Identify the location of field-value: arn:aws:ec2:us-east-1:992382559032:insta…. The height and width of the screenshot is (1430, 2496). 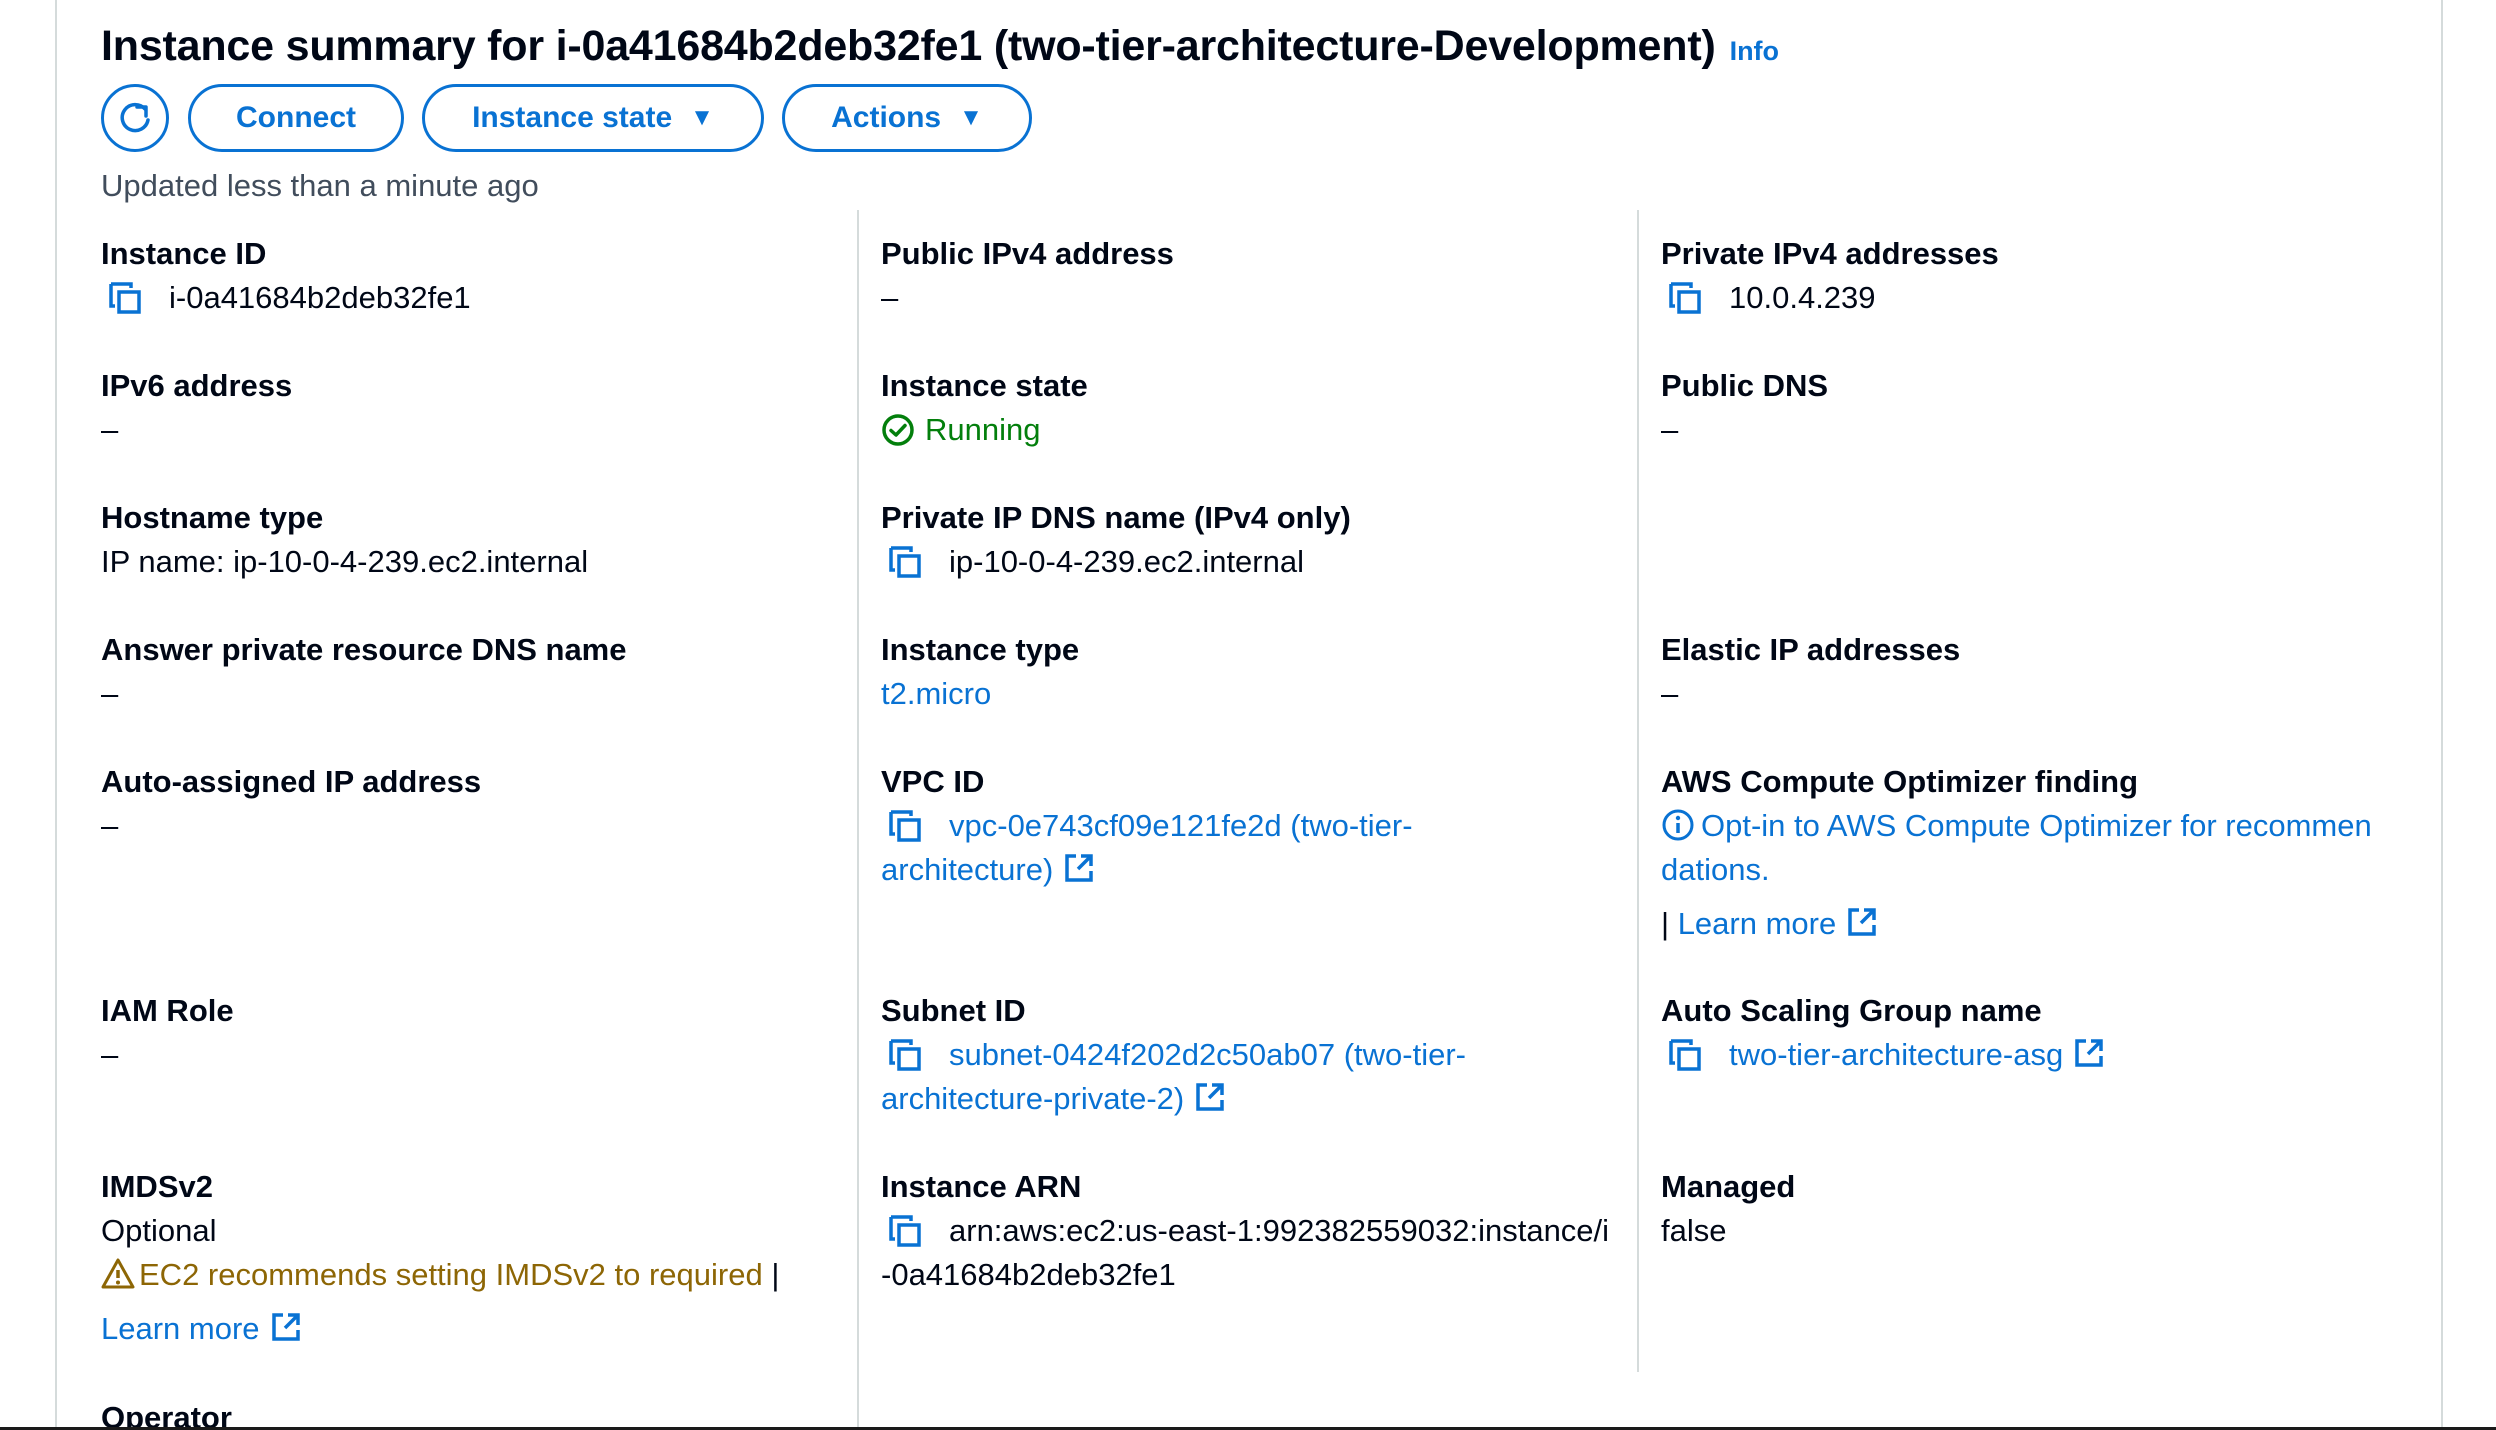
(1251, 1231).